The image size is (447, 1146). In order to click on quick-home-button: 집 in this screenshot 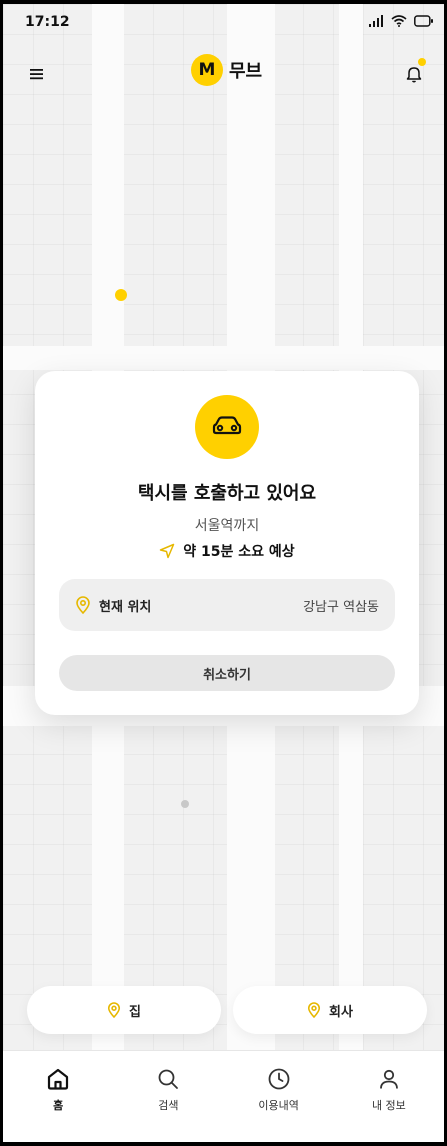, I will do `click(124, 1010)`.